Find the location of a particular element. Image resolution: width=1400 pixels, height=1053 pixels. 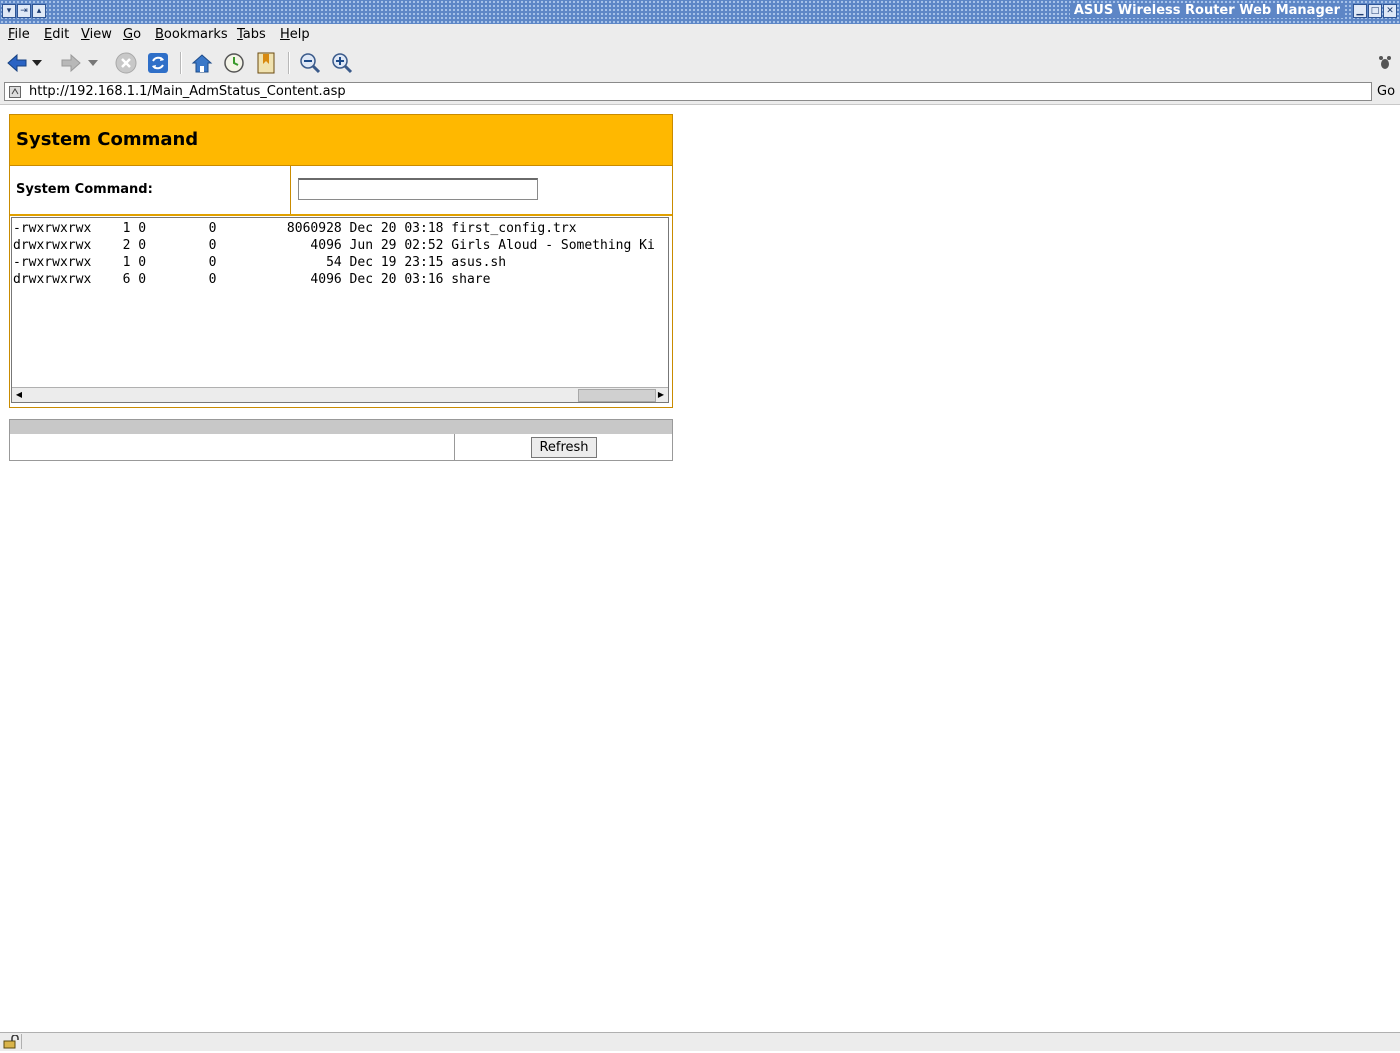

window-menu-icon: ▾ is located at coordinates (9, 11).